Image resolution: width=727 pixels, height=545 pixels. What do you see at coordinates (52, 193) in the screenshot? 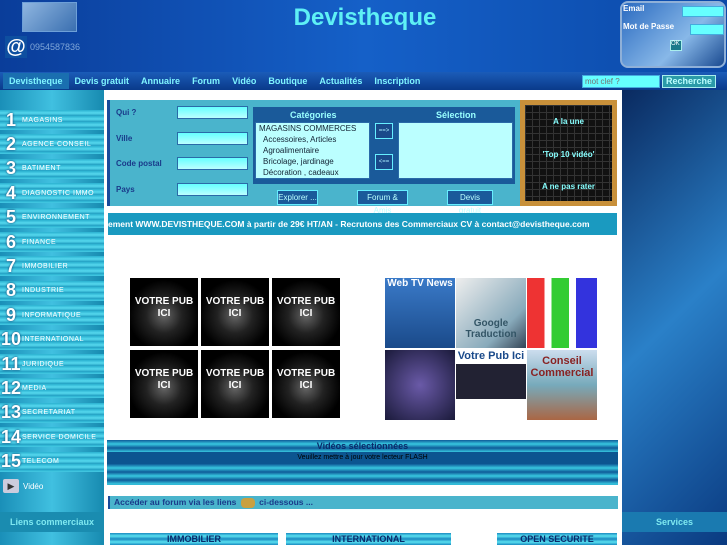
I see `sidebar-category: 4 DIAGNOSTIC IMMO` at bounding box center [52, 193].